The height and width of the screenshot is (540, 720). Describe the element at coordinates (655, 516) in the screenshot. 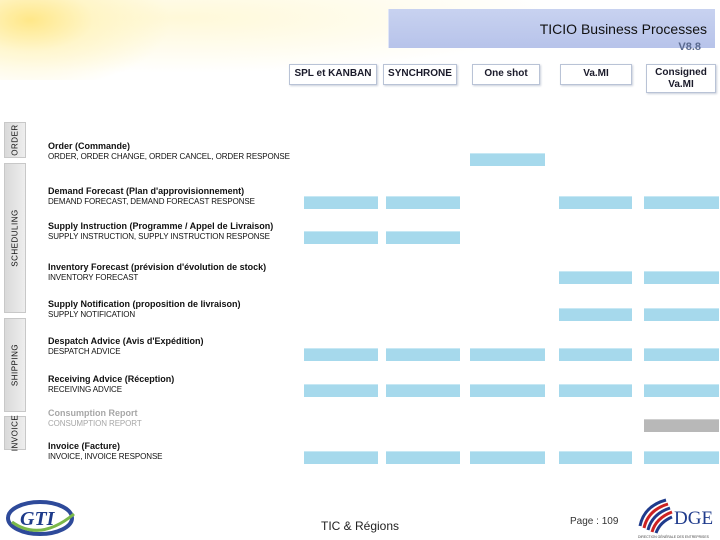

I see `flag-stripes-icon` at that location.